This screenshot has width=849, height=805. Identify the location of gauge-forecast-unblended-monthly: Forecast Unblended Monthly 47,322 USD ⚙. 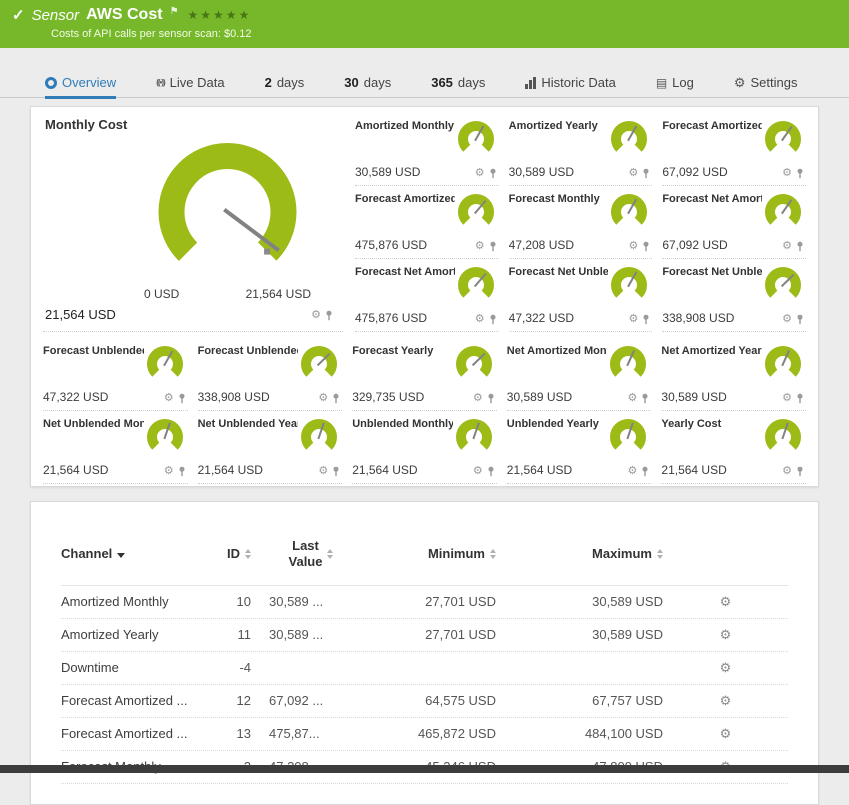
(115, 374).